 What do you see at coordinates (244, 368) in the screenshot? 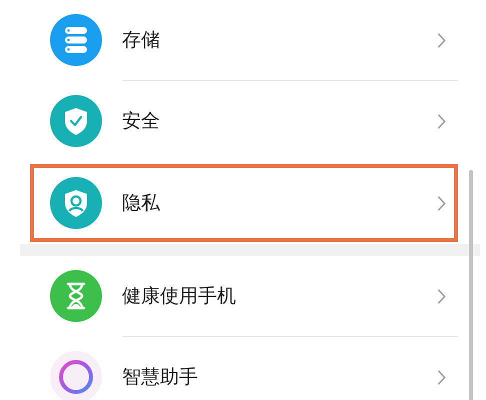
I see `settings-item: 智慧助手` at bounding box center [244, 368].